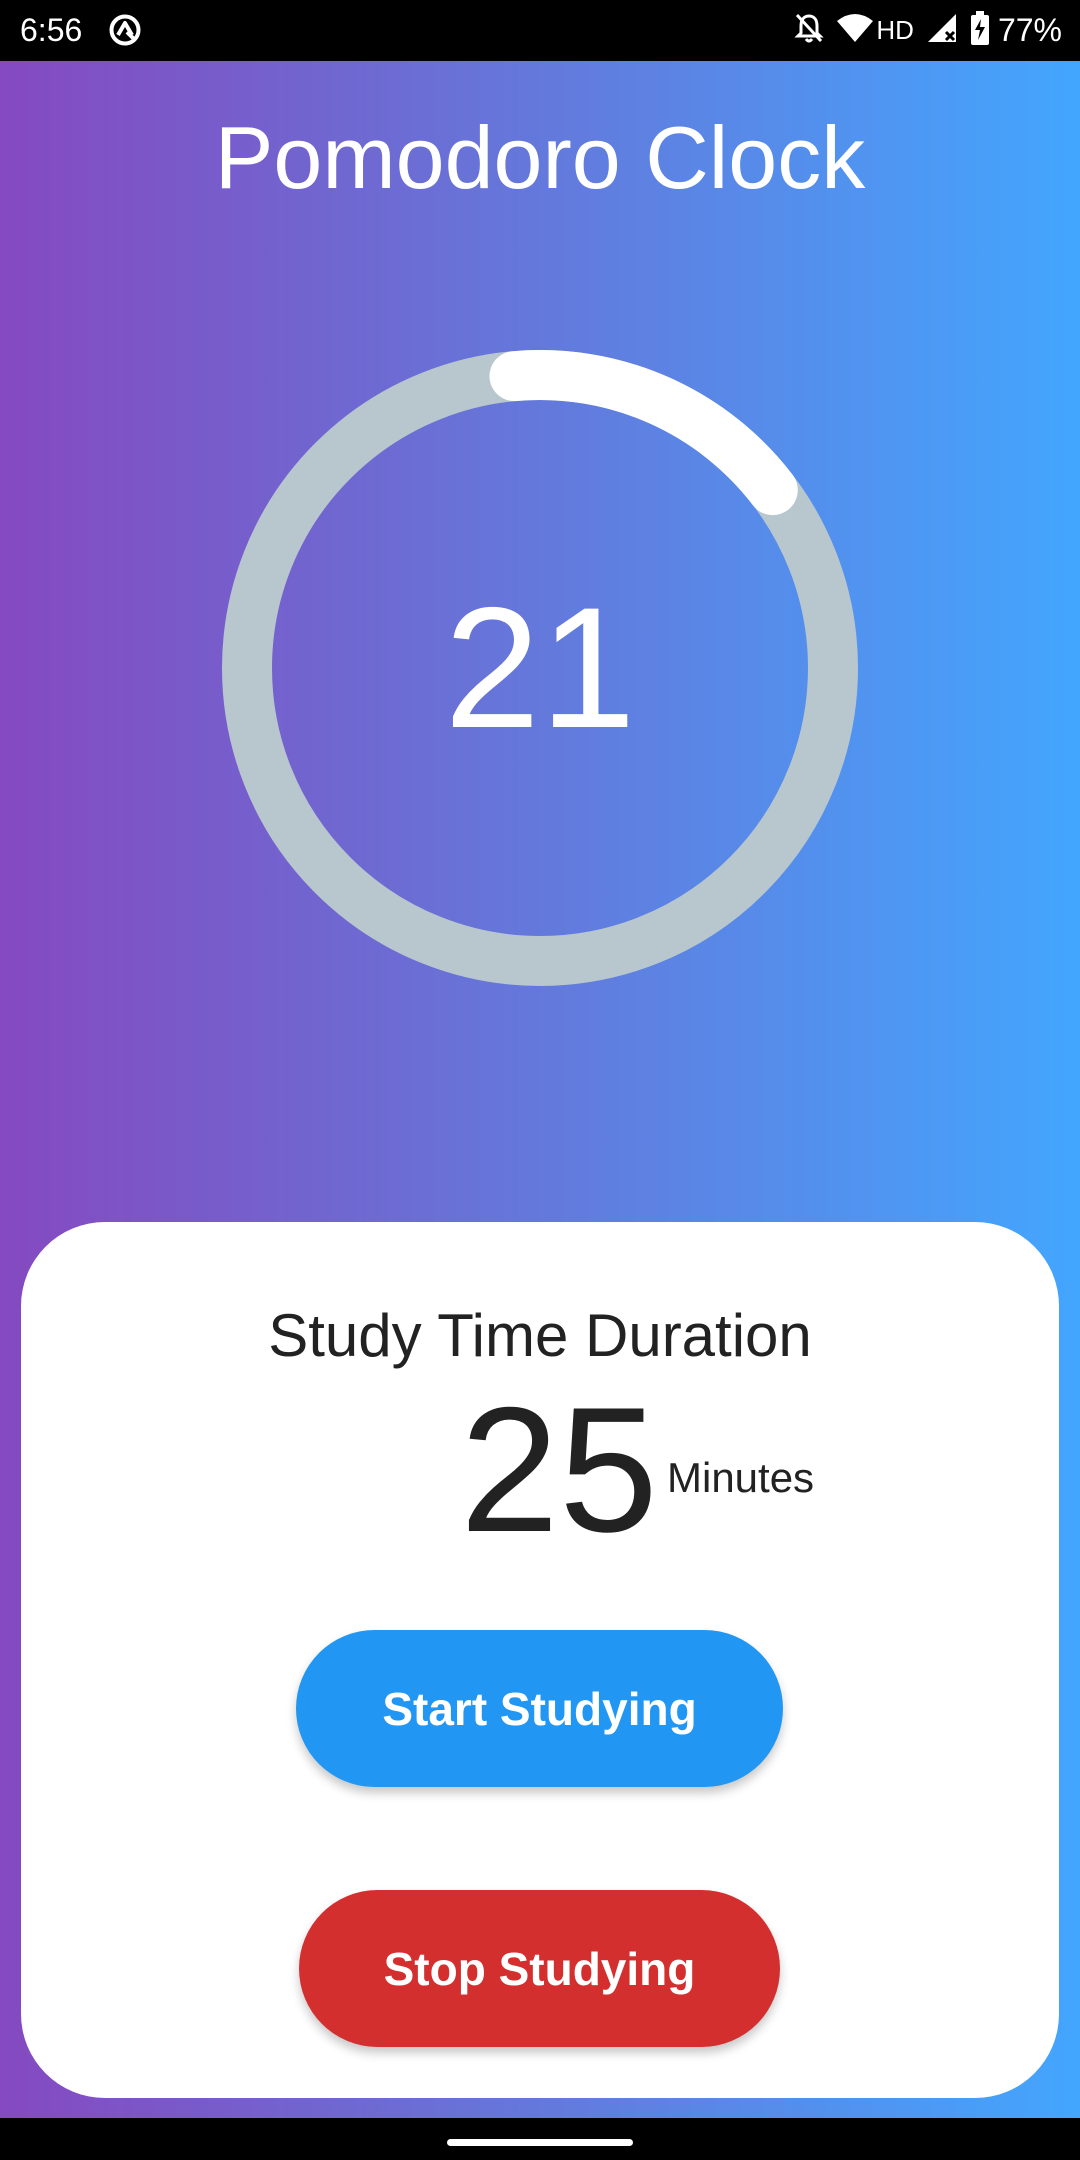 The width and height of the screenshot is (1080, 2160). I want to click on status-time: 6:56, so click(51, 30).